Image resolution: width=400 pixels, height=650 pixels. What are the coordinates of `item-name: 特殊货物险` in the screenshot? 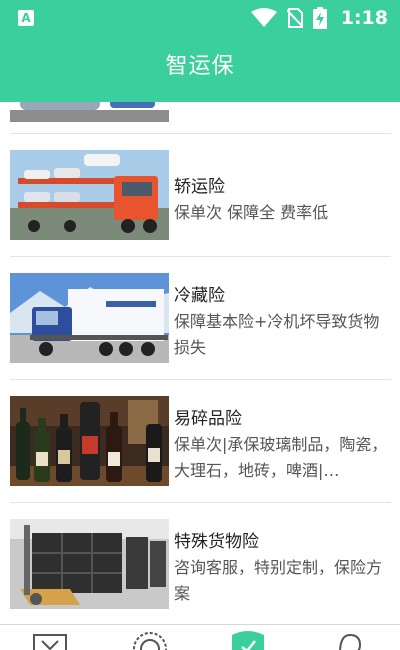 It's located at (216, 542).